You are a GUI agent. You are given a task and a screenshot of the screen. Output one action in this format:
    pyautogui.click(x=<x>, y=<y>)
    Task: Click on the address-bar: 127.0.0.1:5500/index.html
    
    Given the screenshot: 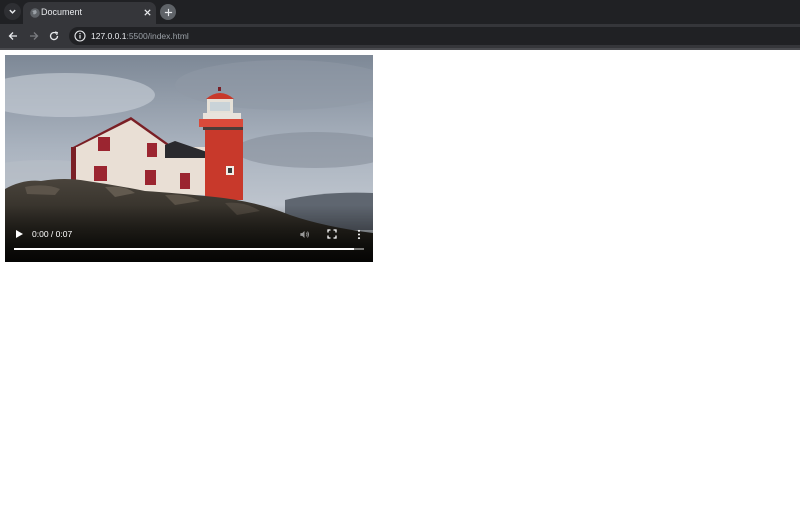 What is the action you would take?
    pyautogui.click(x=434, y=36)
    